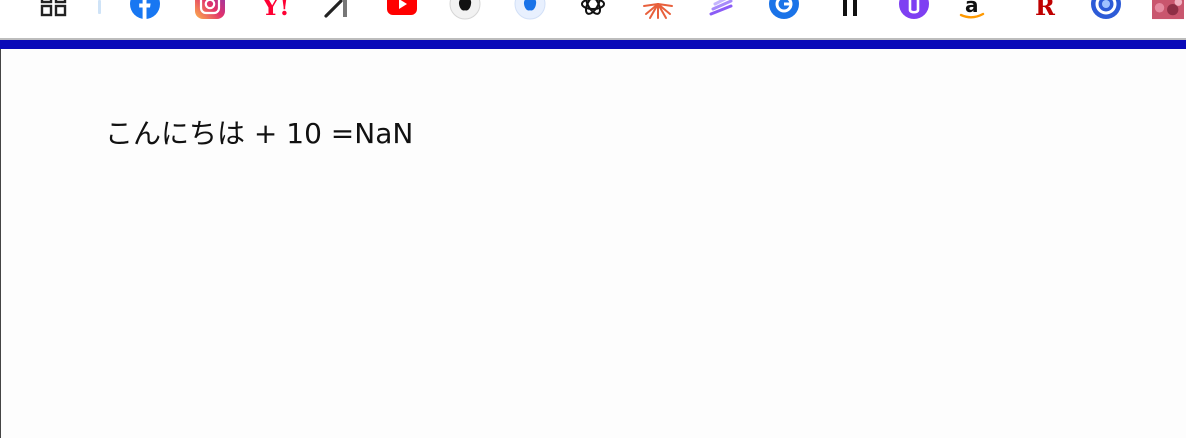 The width and height of the screenshot is (1186, 438). What do you see at coordinates (465, 10) in the screenshot?
I see `apple-icon` at bounding box center [465, 10].